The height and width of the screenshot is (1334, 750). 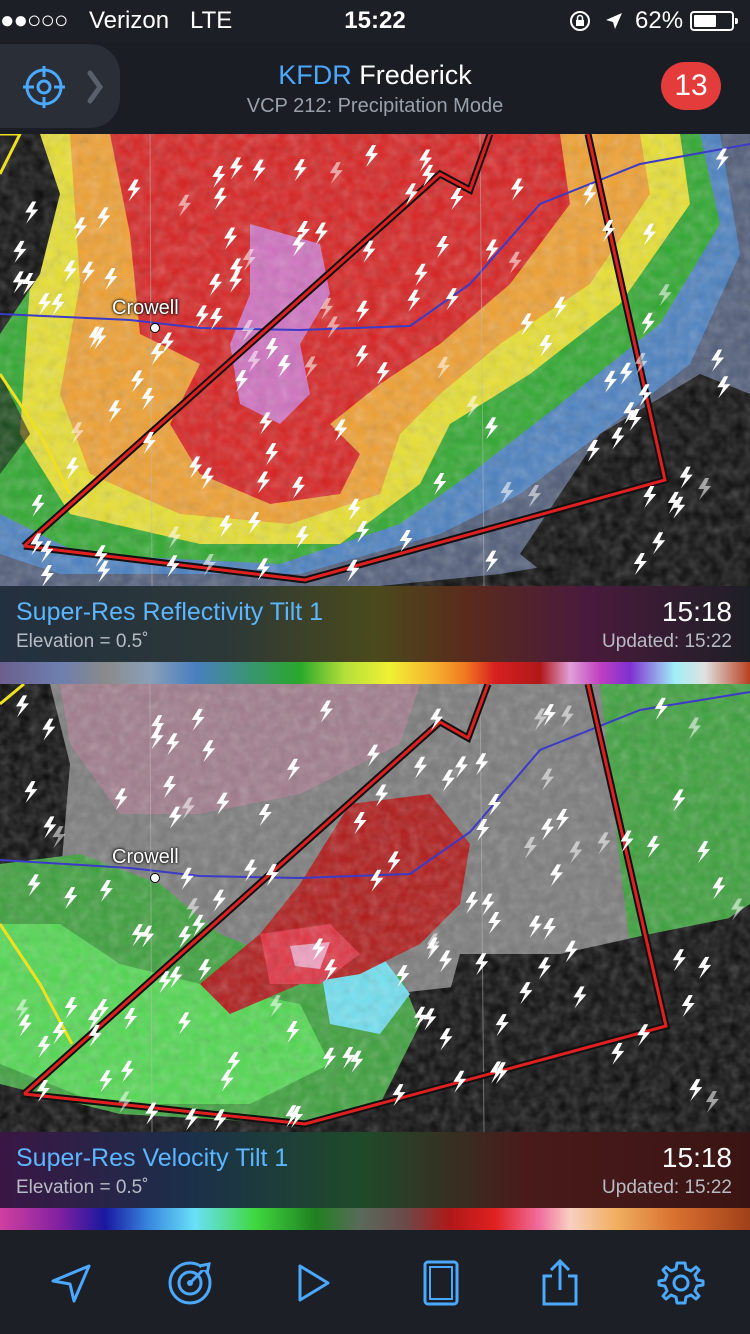 I want to click on radar-icon, so click(x=190, y=1283).